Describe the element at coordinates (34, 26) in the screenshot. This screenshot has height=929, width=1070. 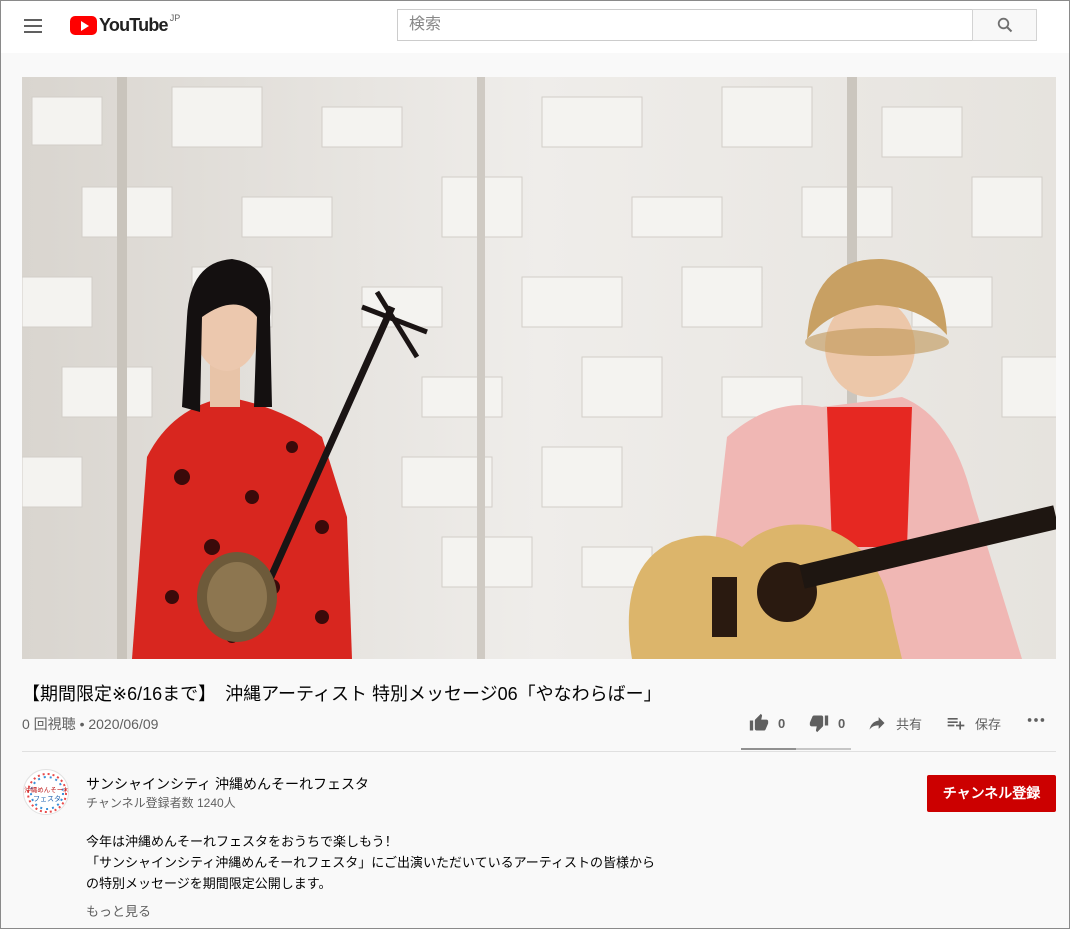
I see `menu-icon` at that location.